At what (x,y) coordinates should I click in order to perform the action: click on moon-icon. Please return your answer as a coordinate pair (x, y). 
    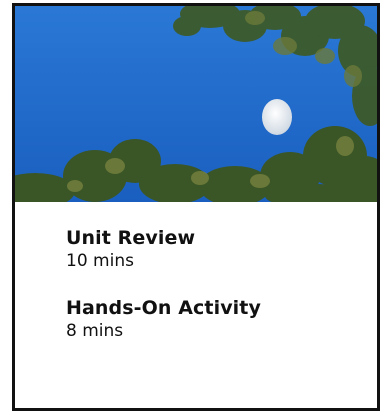
    Looking at the image, I should click on (277, 117).